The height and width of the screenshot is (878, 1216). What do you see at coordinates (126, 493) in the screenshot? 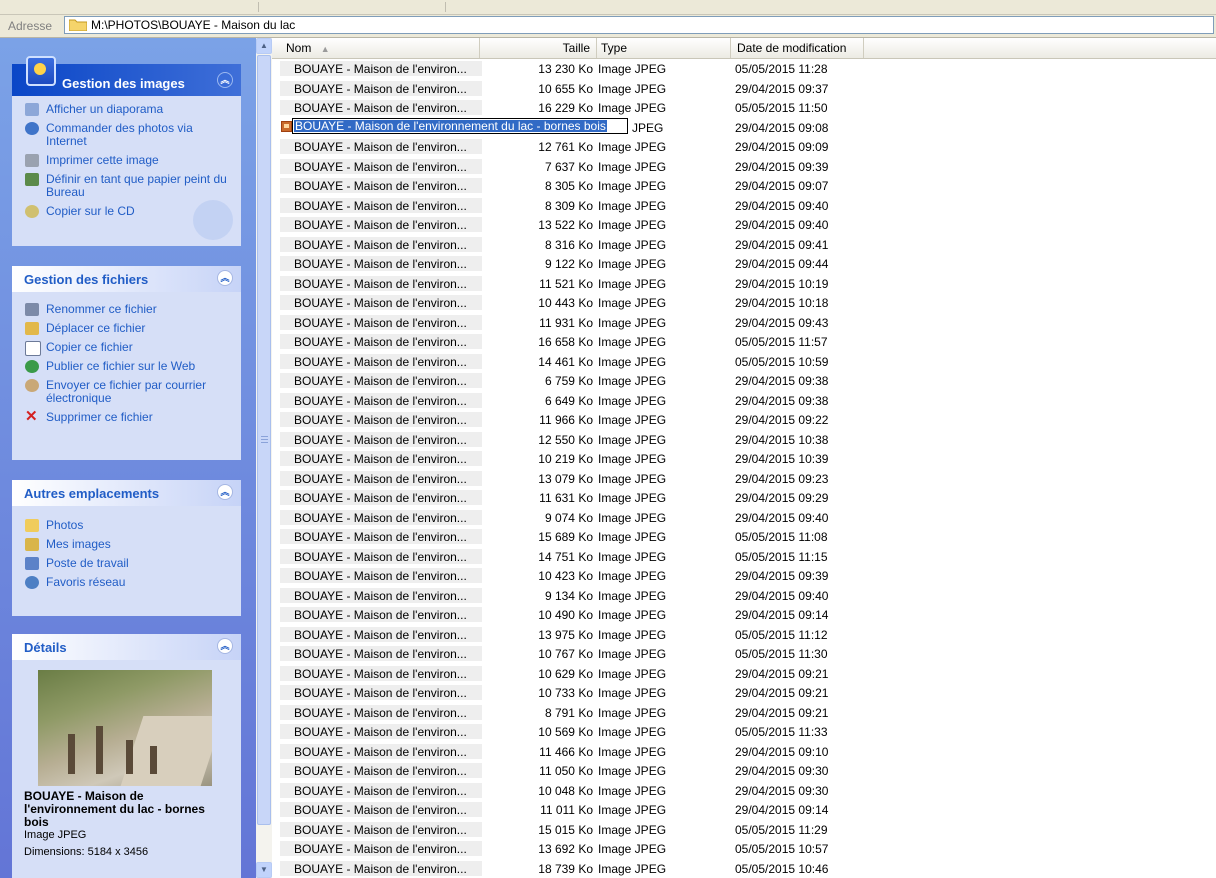
I see `panel-header-other-places: Autres emplacements ︽` at bounding box center [126, 493].